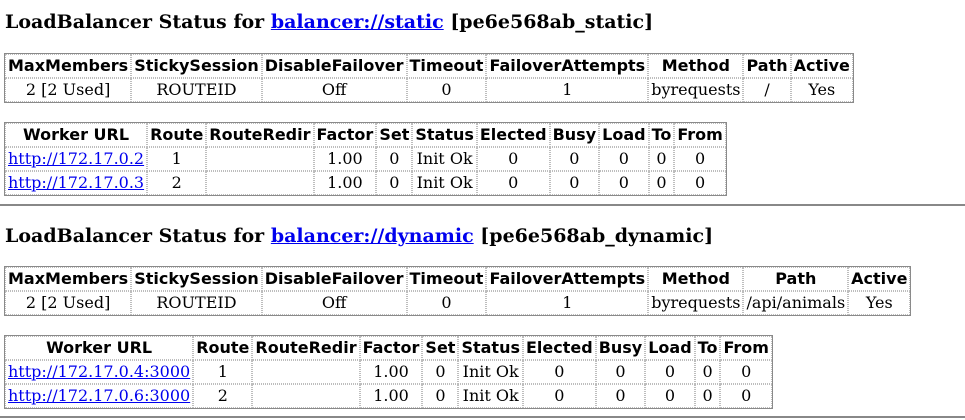  Describe the element at coordinates (223, 372) in the screenshot. I see `worker-cell: 1` at that location.